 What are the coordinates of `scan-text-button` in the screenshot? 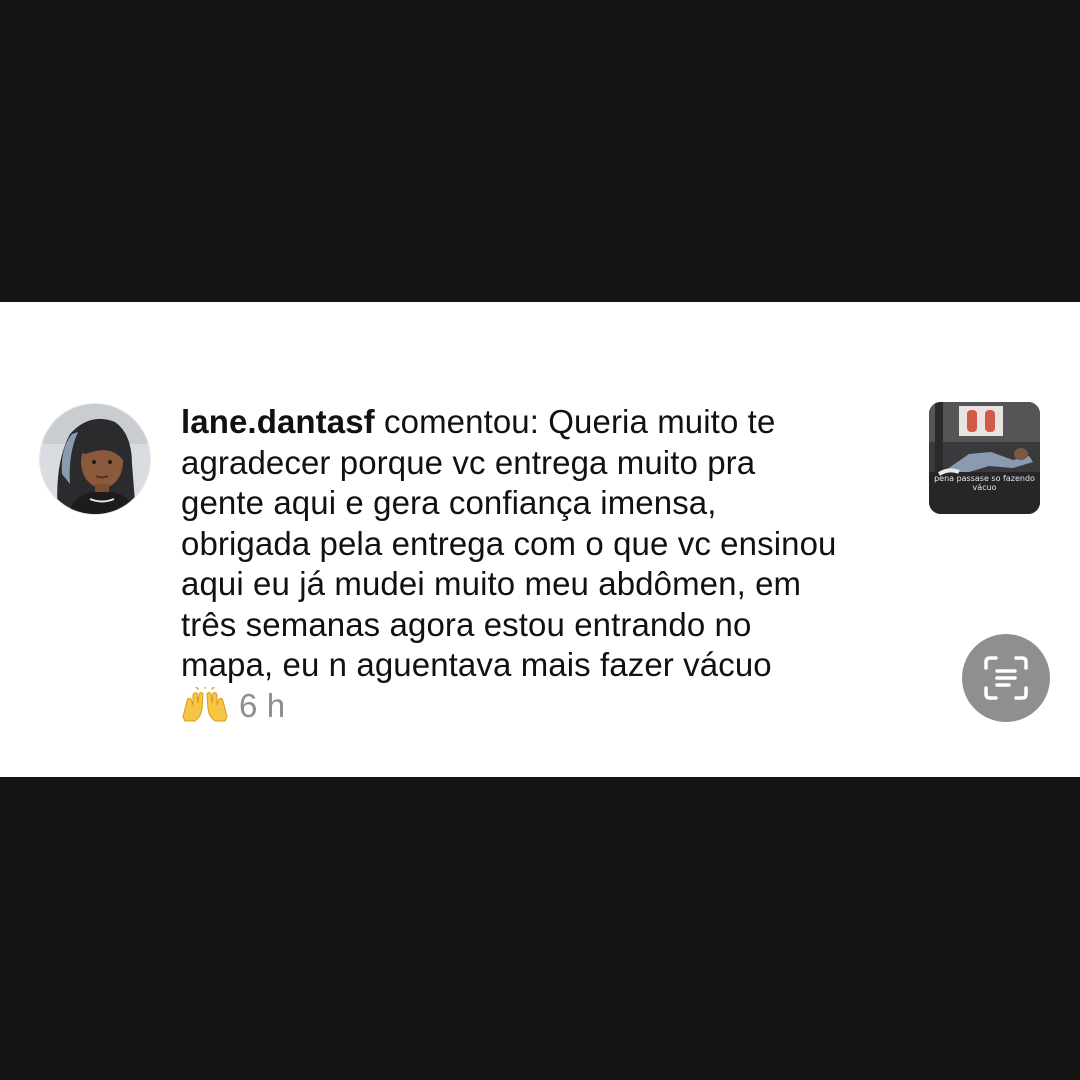 It's located at (1006, 678).